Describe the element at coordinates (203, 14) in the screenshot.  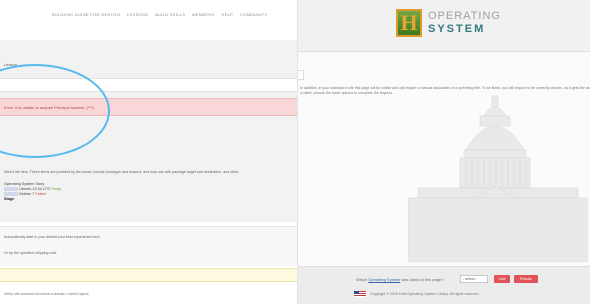
I see `nav-link-members: Members` at that location.